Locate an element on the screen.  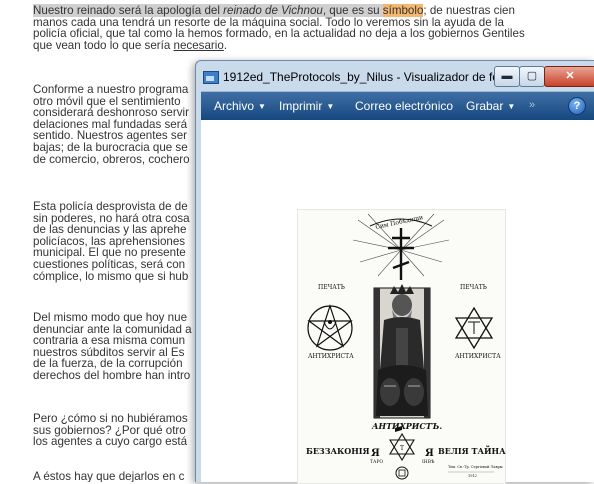
scan-footer-year: 1912 is located at coordinates (472, 476).